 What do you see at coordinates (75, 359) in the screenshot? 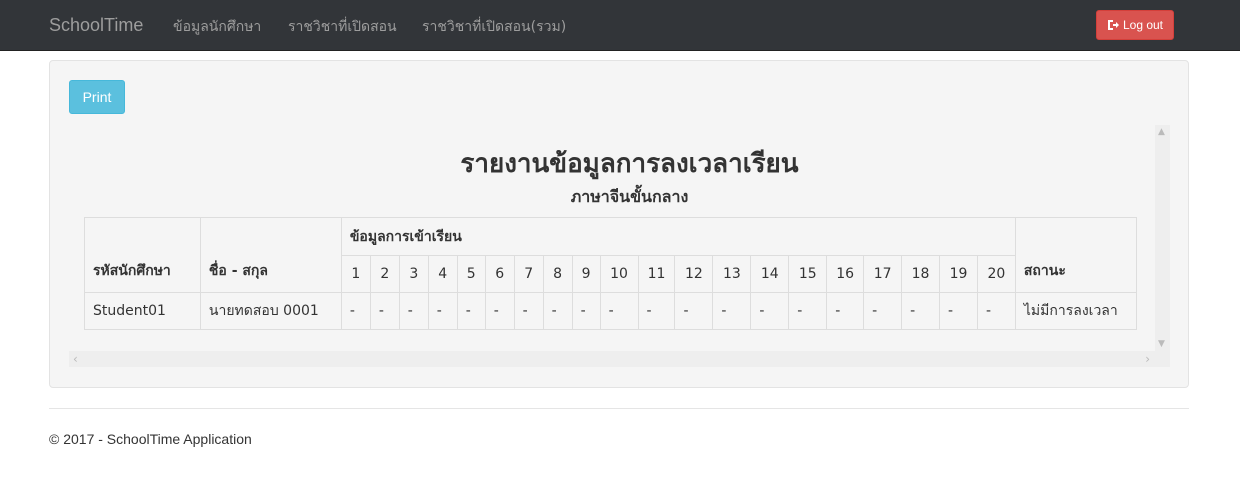
I see `scroll-left-arrow-icon: ‹` at bounding box center [75, 359].